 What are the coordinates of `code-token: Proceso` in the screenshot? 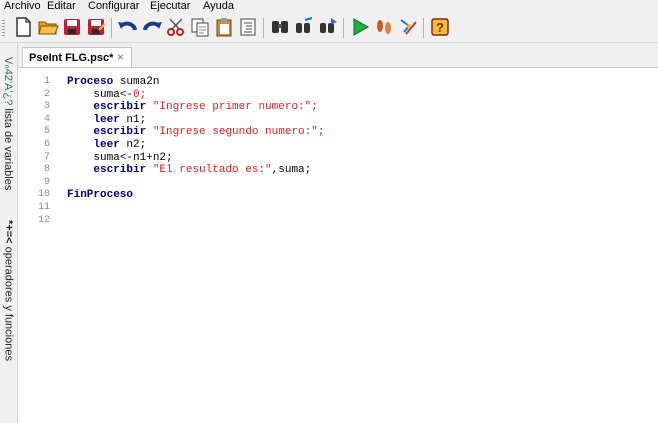 It's located at (93, 82).